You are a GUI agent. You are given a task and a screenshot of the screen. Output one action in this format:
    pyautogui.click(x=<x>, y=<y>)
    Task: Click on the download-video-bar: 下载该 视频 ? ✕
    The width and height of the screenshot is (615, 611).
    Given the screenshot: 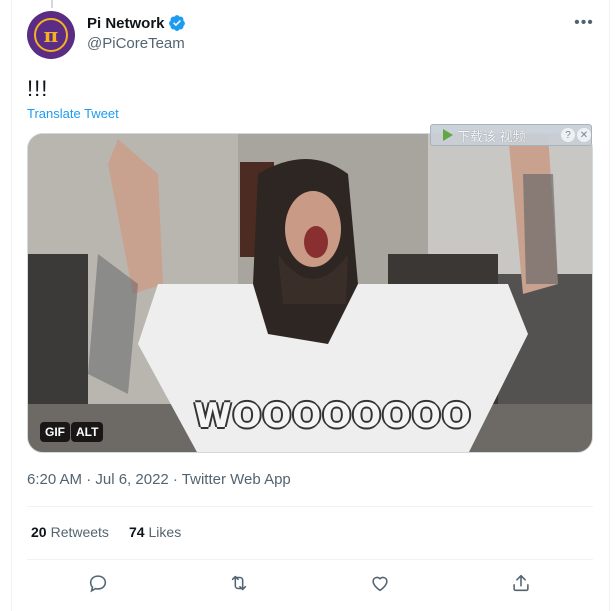 What is the action you would take?
    pyautogui.click(x=511, y=135)
    